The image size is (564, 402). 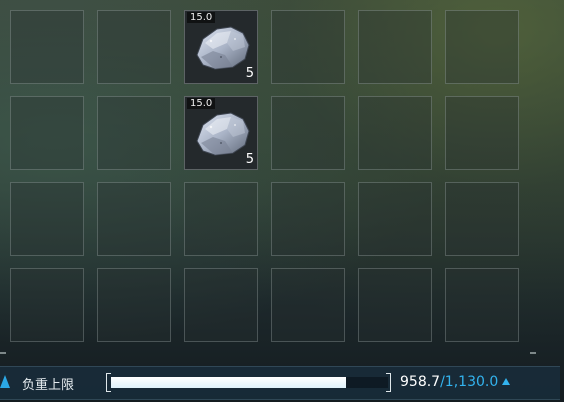 What do you see at coordinates (533, 353) in the screenshot?
I see `scroll-marker-right` at bounding box center [533, 353].